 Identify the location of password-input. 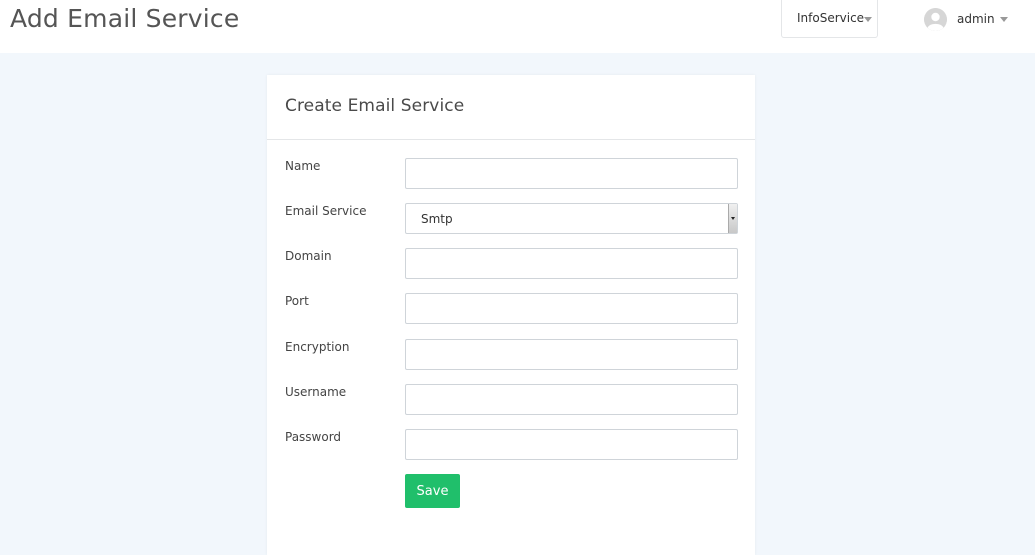
(571, 444).